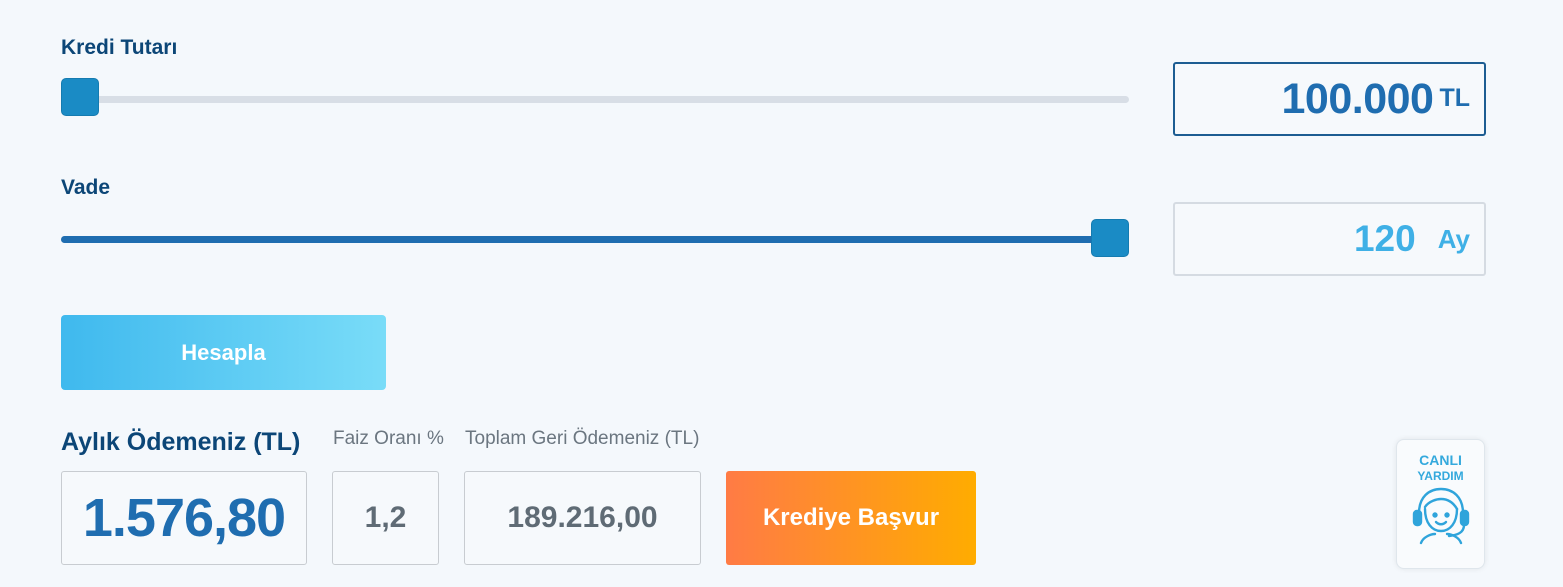 The height and width of the screenshot is (587, 1563). Describe the element at coordinates (1329, 239) in the screenshot. I see `term-field: 120 Ay` at that location.